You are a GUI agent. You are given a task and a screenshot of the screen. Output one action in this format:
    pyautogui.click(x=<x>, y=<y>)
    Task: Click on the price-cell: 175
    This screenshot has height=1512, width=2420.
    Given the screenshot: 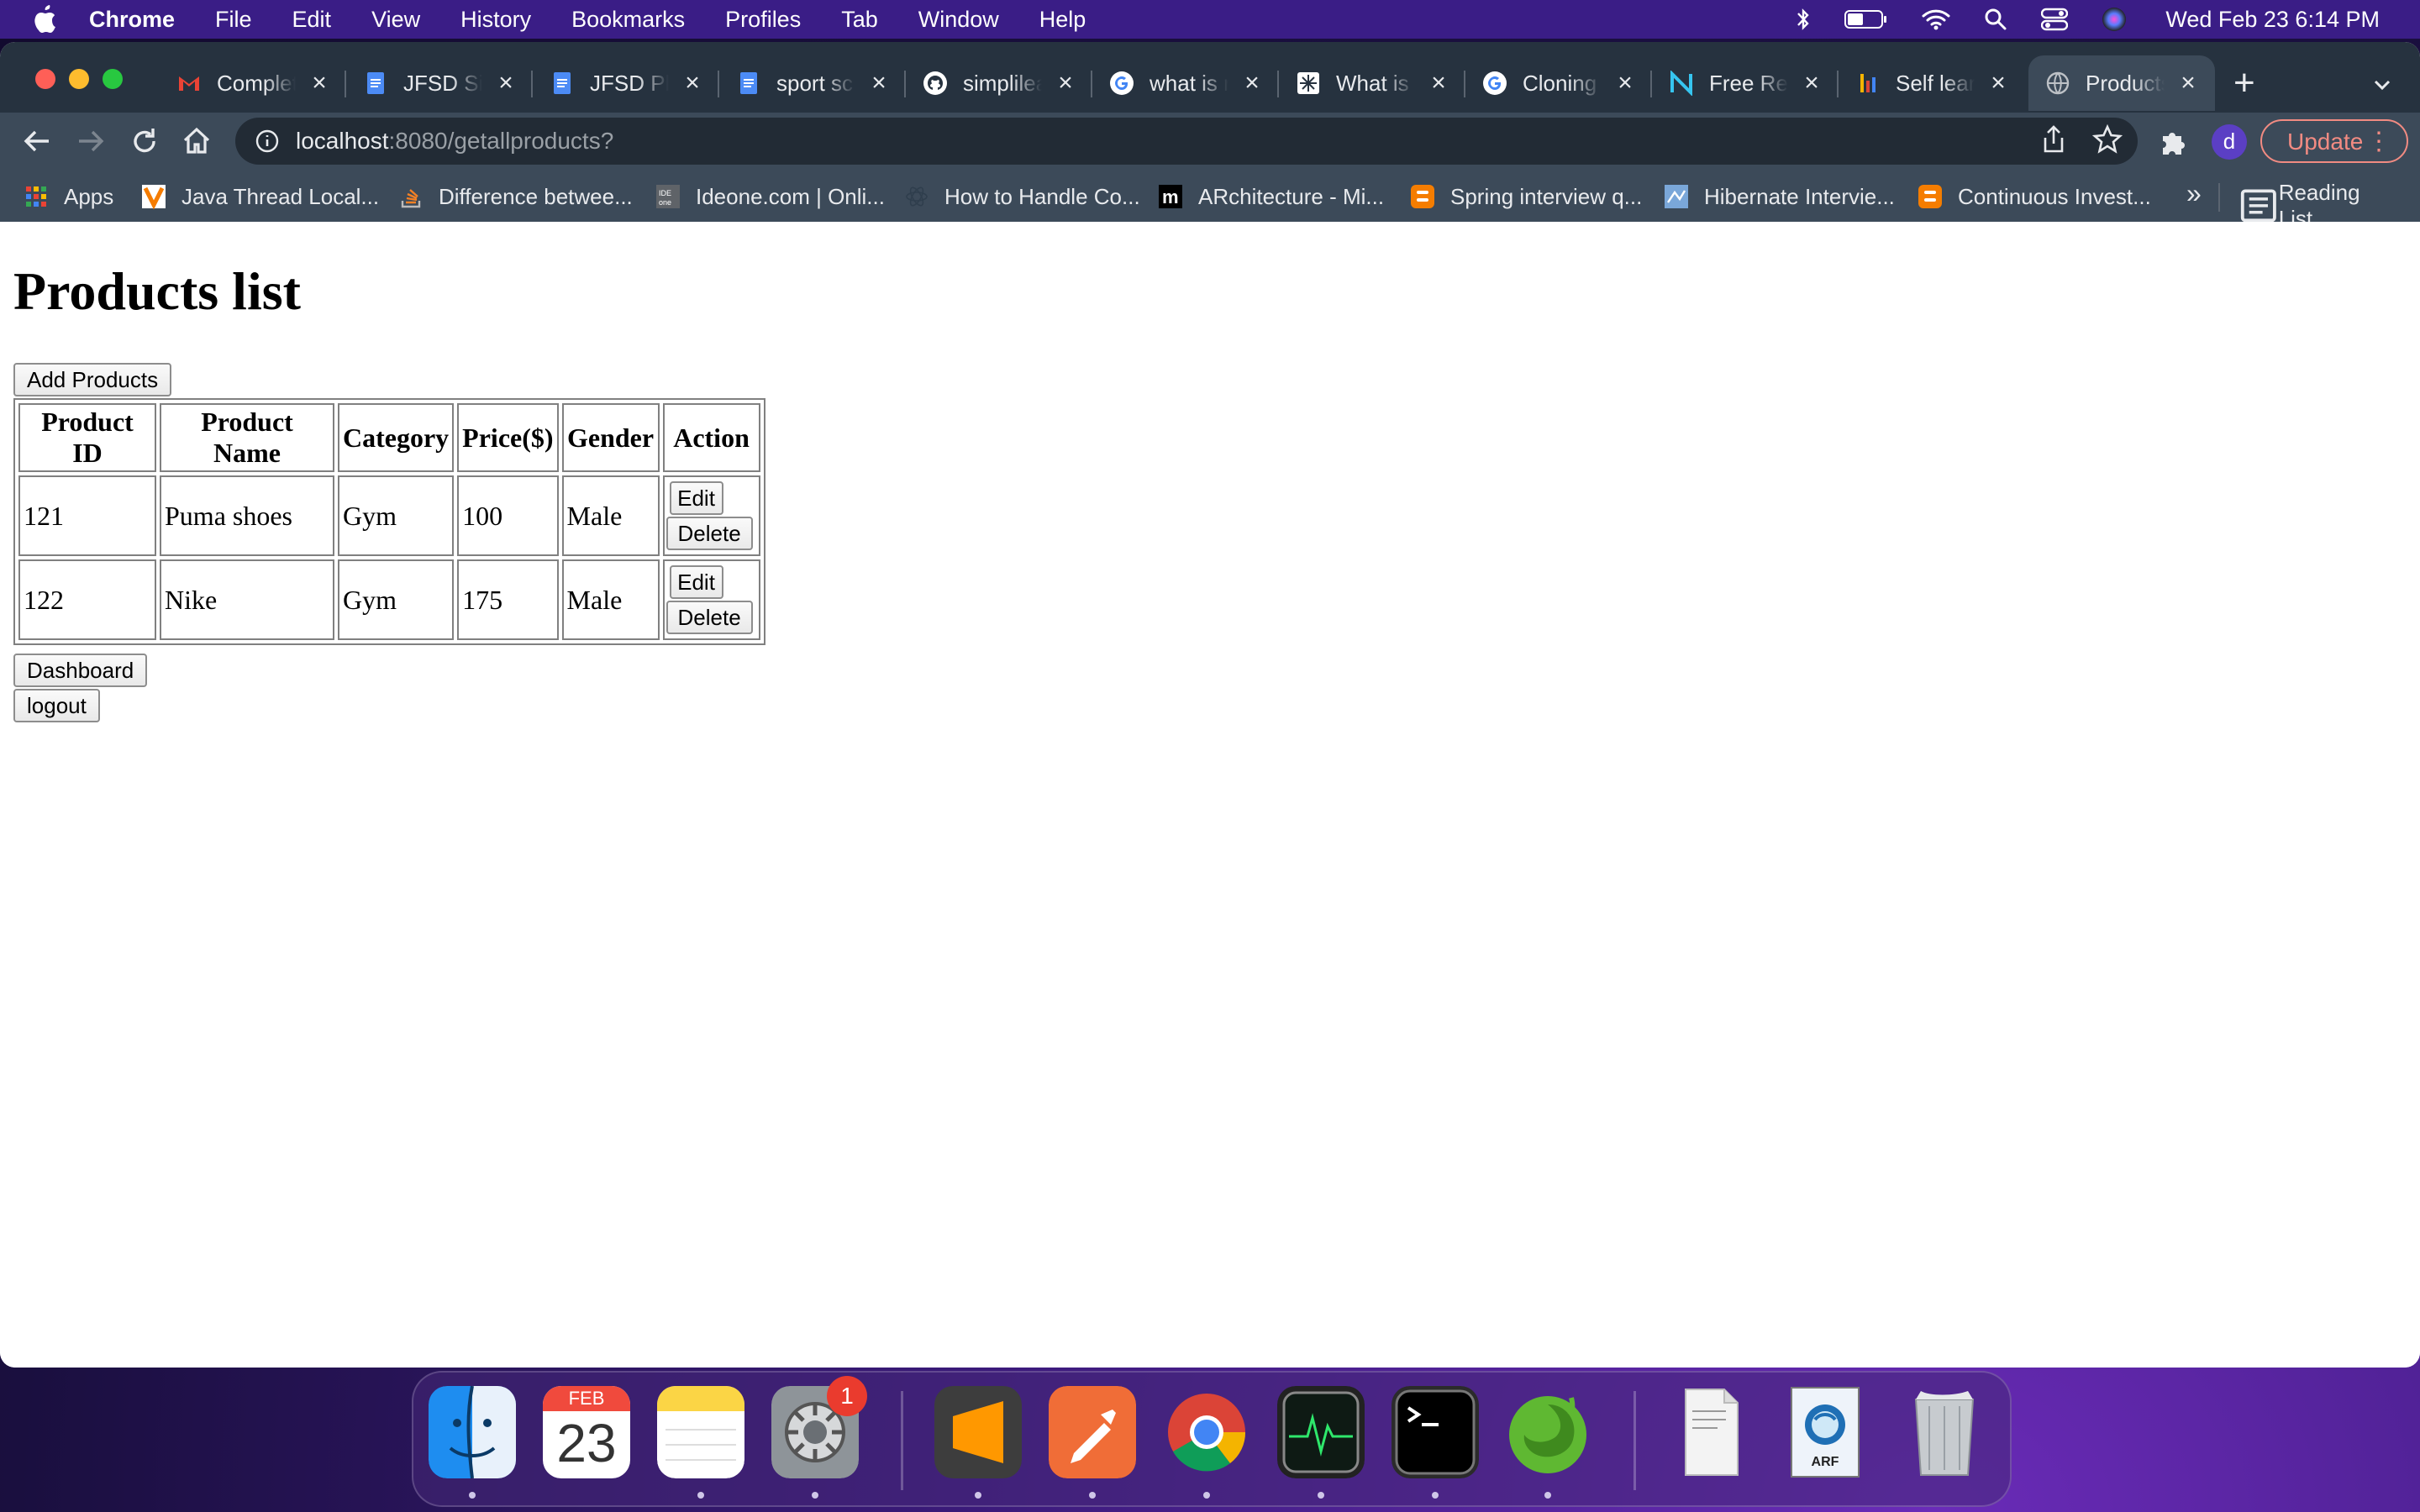 What is the action you would take?
    pyautogui.click(x=508, y=599)
    